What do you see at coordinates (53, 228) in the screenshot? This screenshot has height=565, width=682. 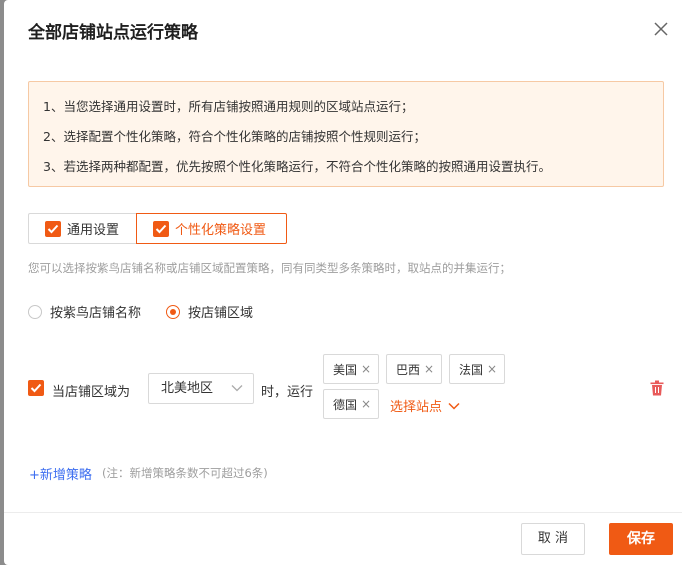 I see `general-checkbox-icon` at bounding box center [53, 228].